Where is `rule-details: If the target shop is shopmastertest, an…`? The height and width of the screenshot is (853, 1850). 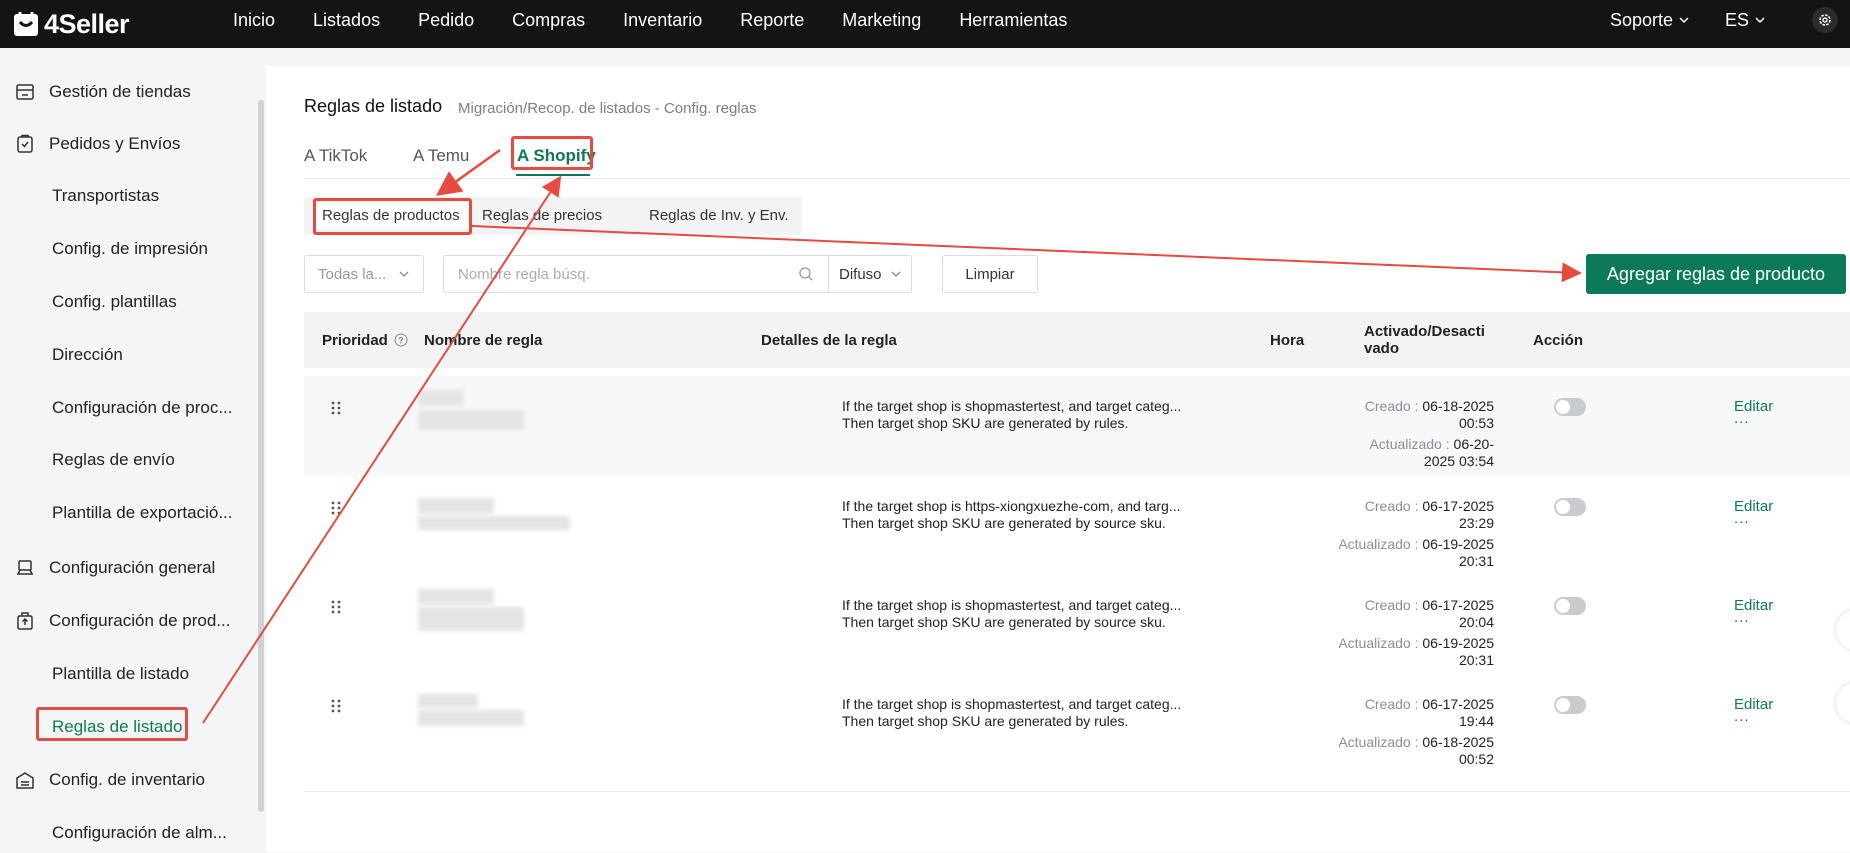
rule-details: If the target shop is shopmastertest, an… is located at coordinates (1011, 415).